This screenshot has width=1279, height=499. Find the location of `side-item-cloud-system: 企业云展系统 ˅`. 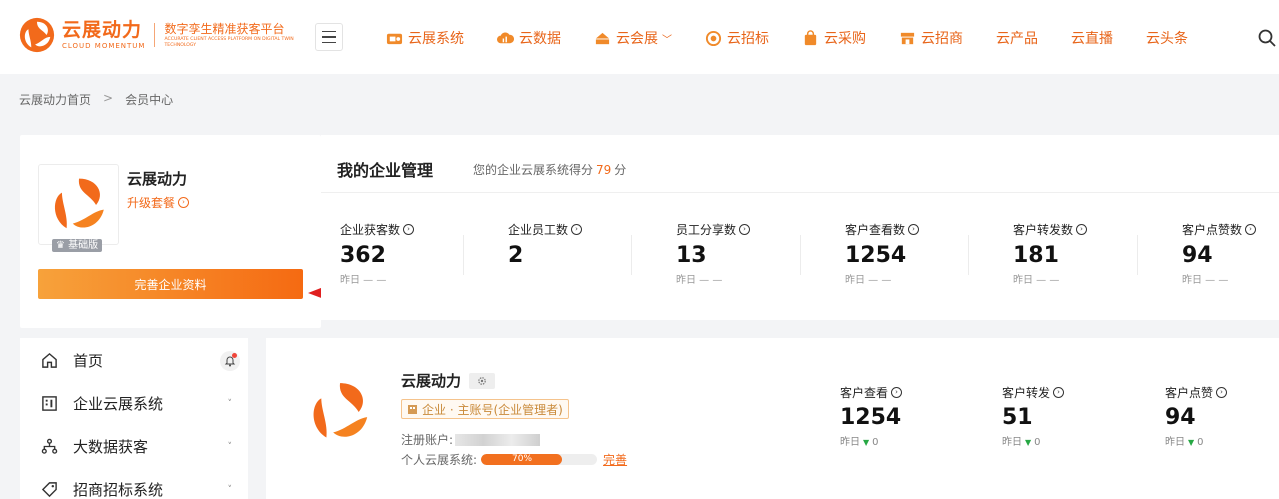

side-item-cloud-system: 企业云展系统 ˅ is located at coordinates (134, 403).